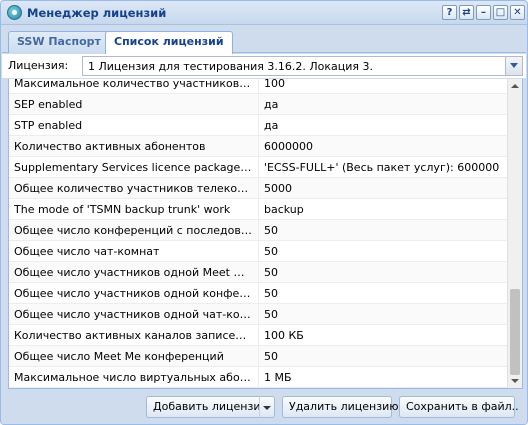 This screenshot has width=528, height=425. I want to click on table-row: SEP enabled да, so click(258, 104).